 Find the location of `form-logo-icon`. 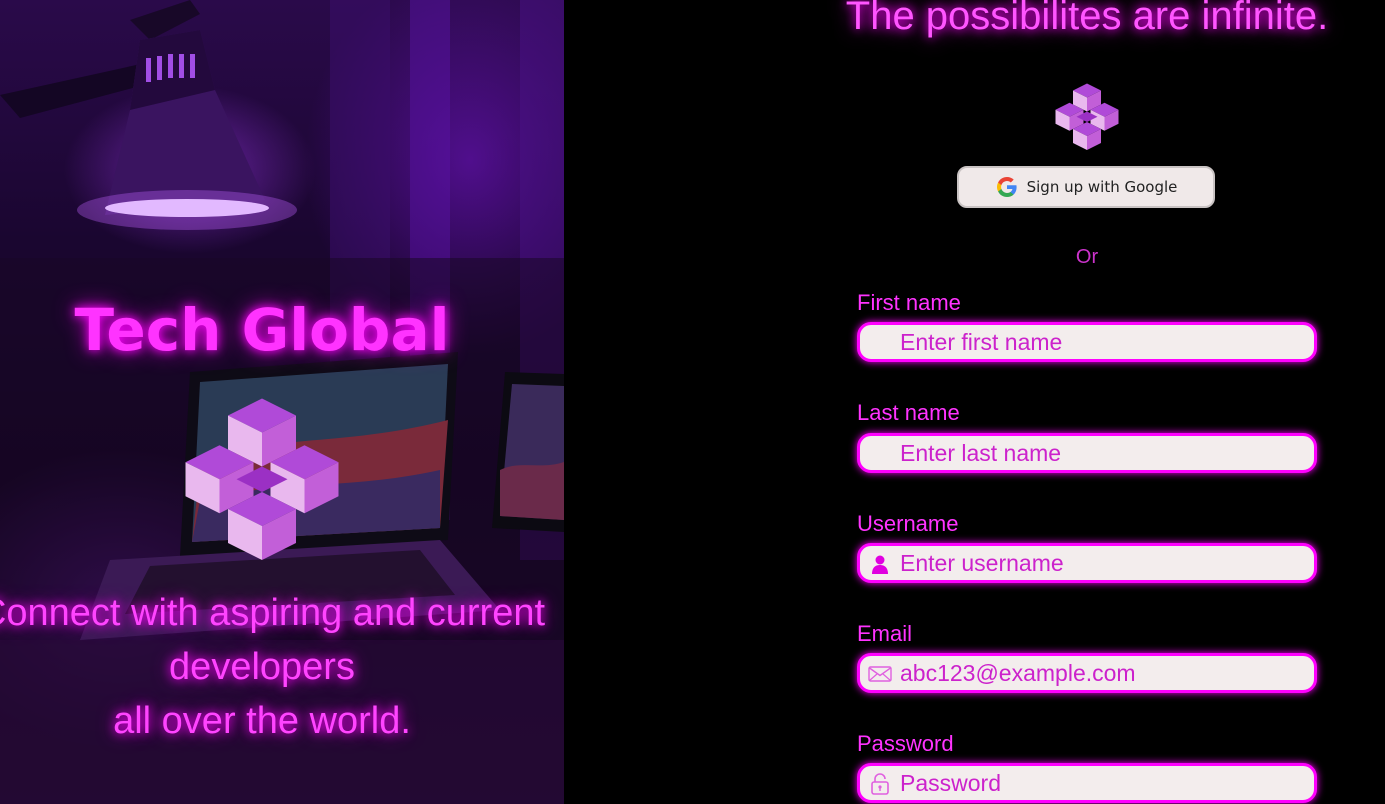

form-logo-icon is located at coordinates (1087, 116).